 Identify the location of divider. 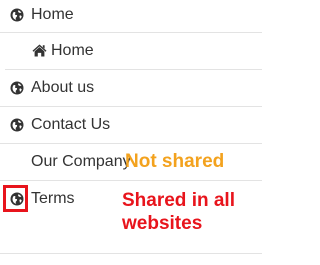
(131, 253).